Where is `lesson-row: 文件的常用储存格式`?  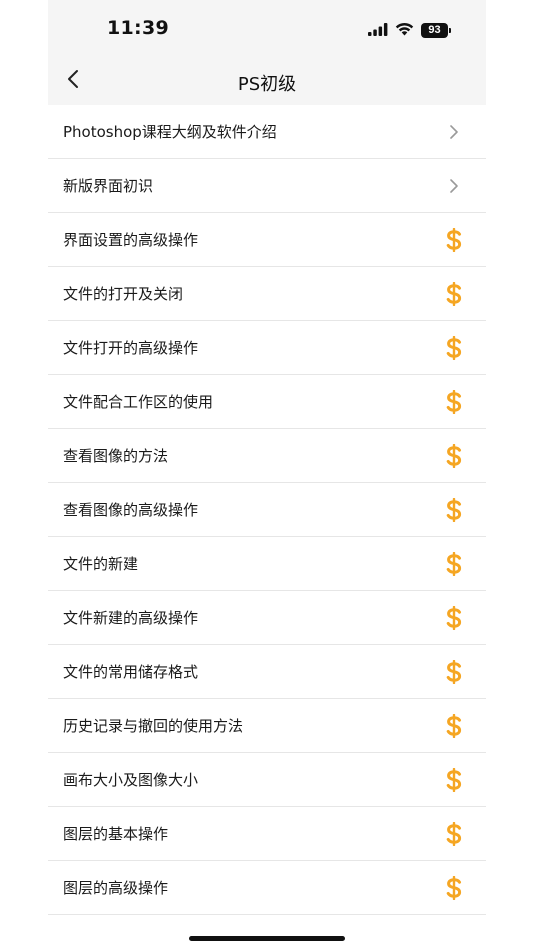 lesson-row: 文件的常用储存格式 is located at coordinates (267, 672).